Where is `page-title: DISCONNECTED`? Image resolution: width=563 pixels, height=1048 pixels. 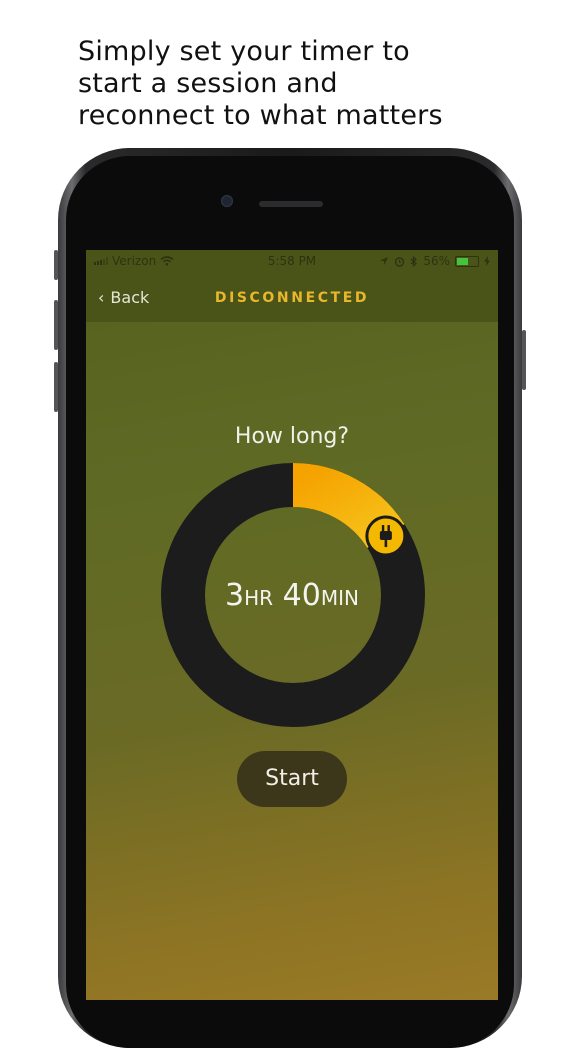 page-title: DISCONNECTED is located at coordinates (292, 298).